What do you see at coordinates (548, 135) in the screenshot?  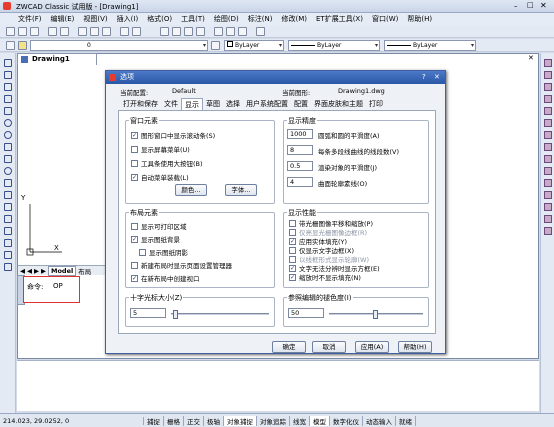 I see `rotate-icon` at bounding box center [548, 135].